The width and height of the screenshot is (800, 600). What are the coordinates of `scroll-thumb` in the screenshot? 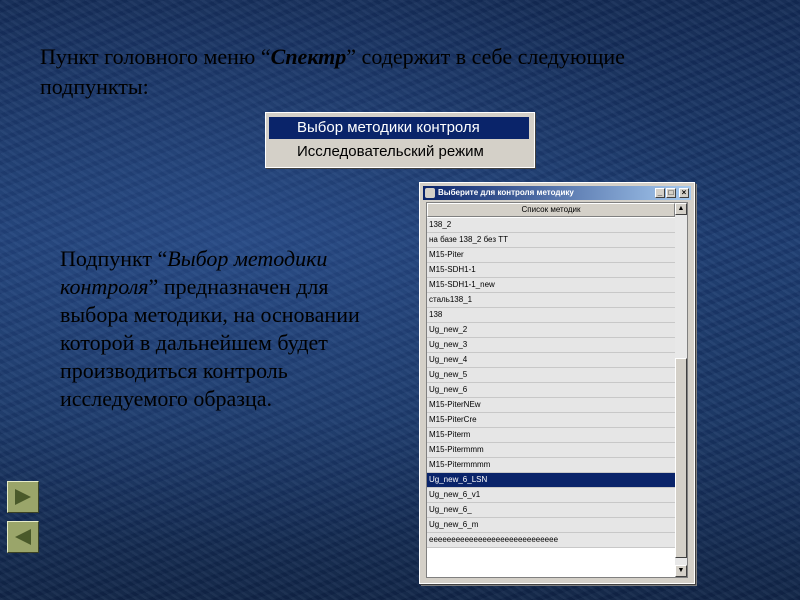 It's located at (681, 458).